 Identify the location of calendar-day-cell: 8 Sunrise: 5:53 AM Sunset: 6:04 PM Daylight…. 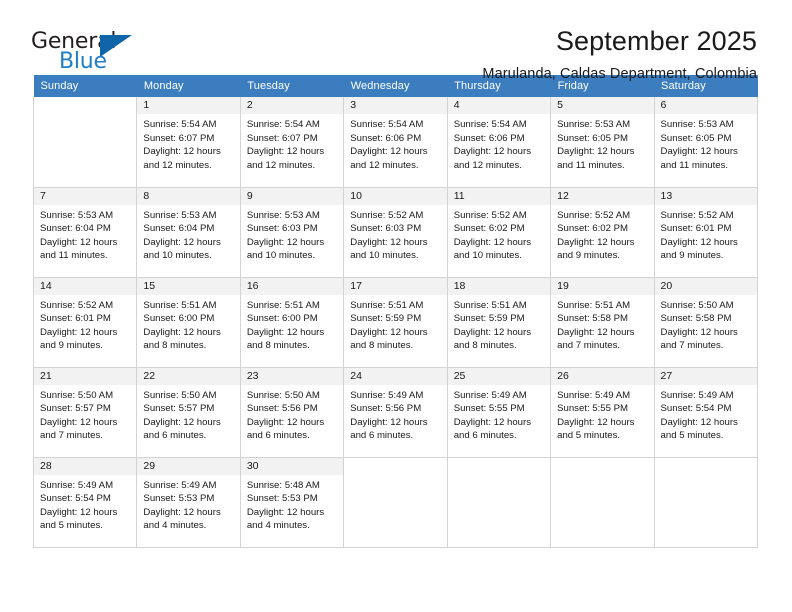
(188, 232).